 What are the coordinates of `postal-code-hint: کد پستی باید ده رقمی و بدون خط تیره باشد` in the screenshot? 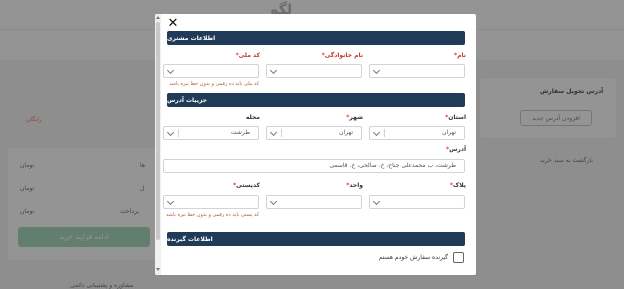 It's located at (212, 215).